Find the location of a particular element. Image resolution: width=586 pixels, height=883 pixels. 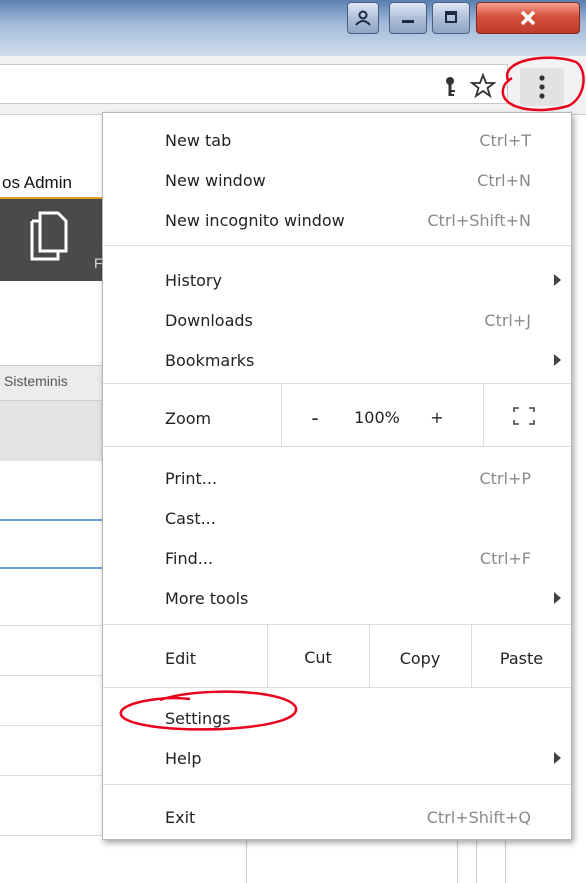

cut-button: Cut is located at coordinates (318, 657).